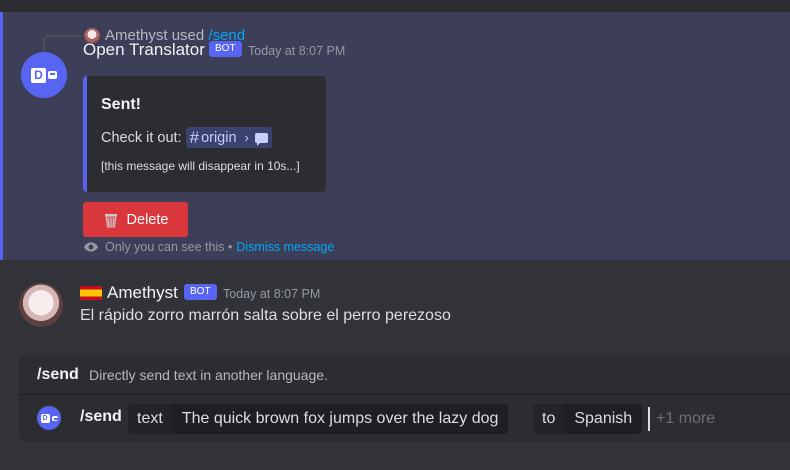  Describe the element at coordinates (200, 166) in the screenshot. I see `embed-note: [this message will disappear in 10s...]` at that location.